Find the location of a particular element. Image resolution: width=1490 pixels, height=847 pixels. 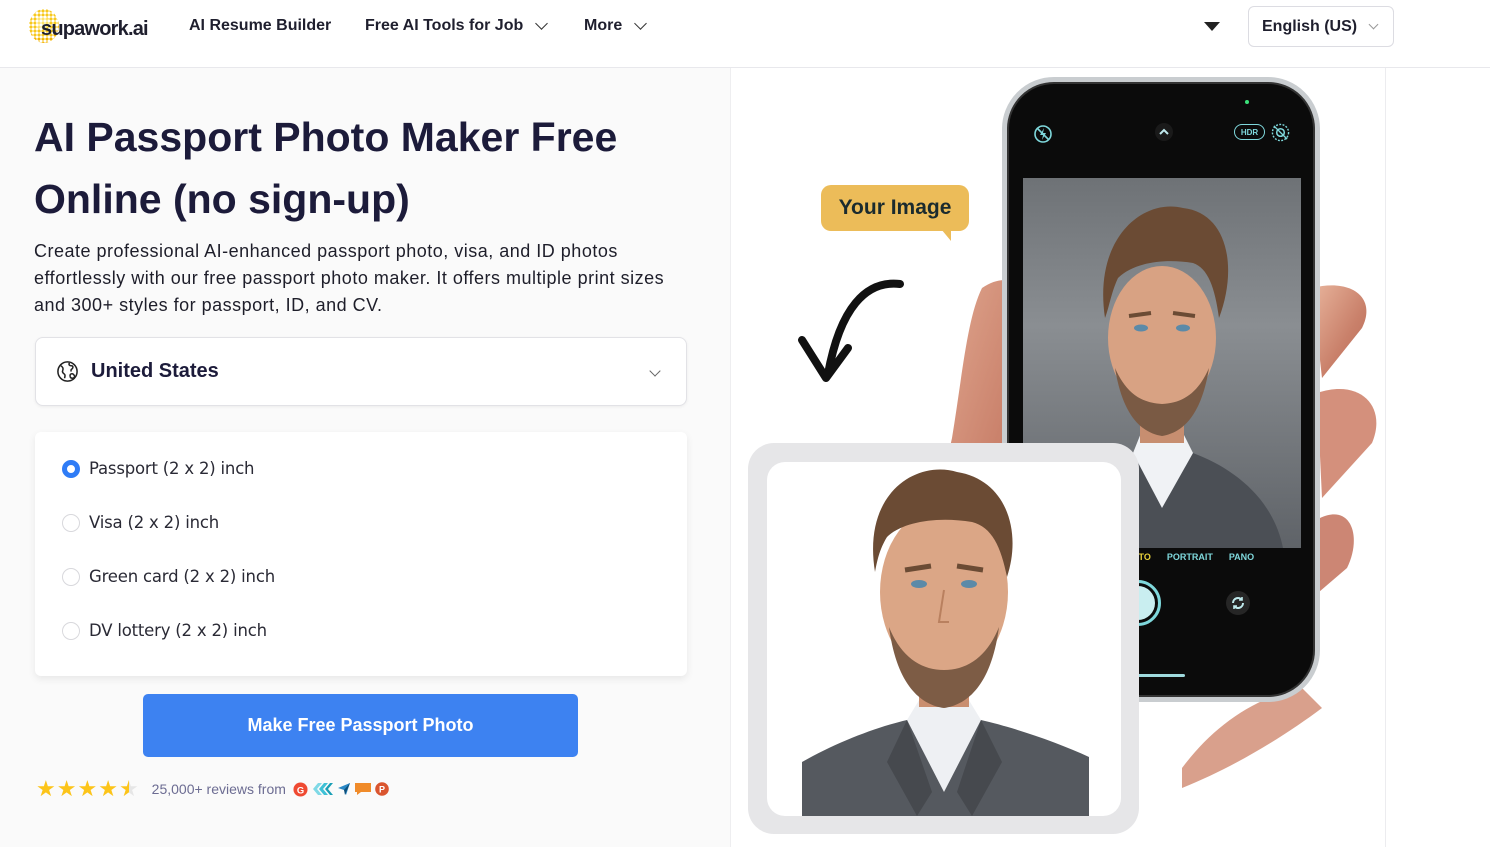

result-photo is located at coordinates (944, 639).